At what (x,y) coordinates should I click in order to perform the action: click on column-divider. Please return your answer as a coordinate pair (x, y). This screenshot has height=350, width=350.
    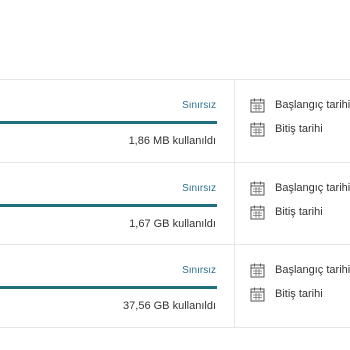
    Looking at the image, I should click on (234, 203).